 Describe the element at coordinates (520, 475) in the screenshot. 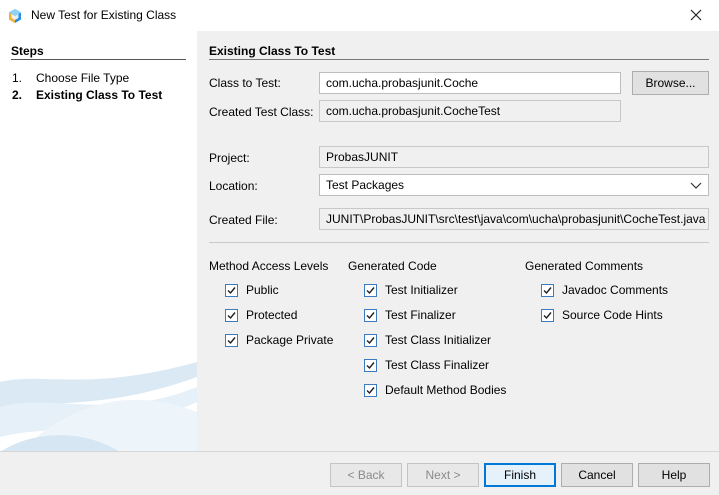

I see `finish-button: Finish` at that location.